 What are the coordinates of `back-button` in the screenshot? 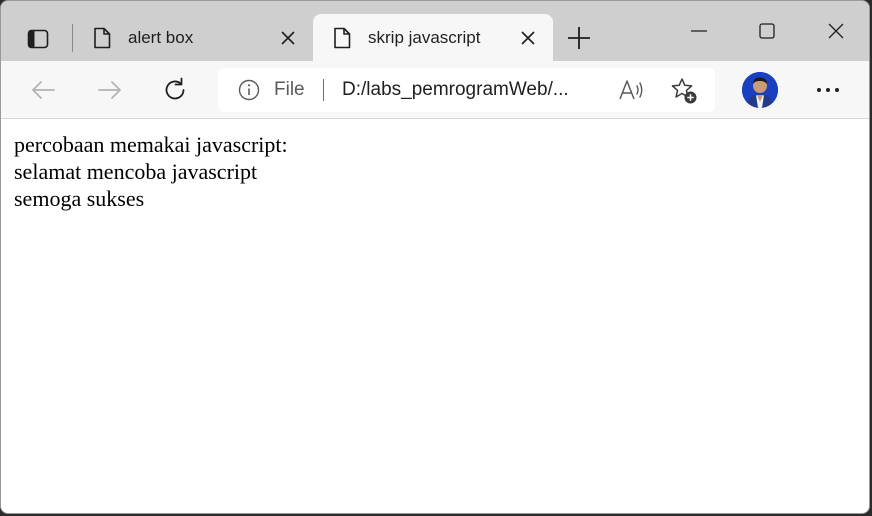 It's located at (43, 90).